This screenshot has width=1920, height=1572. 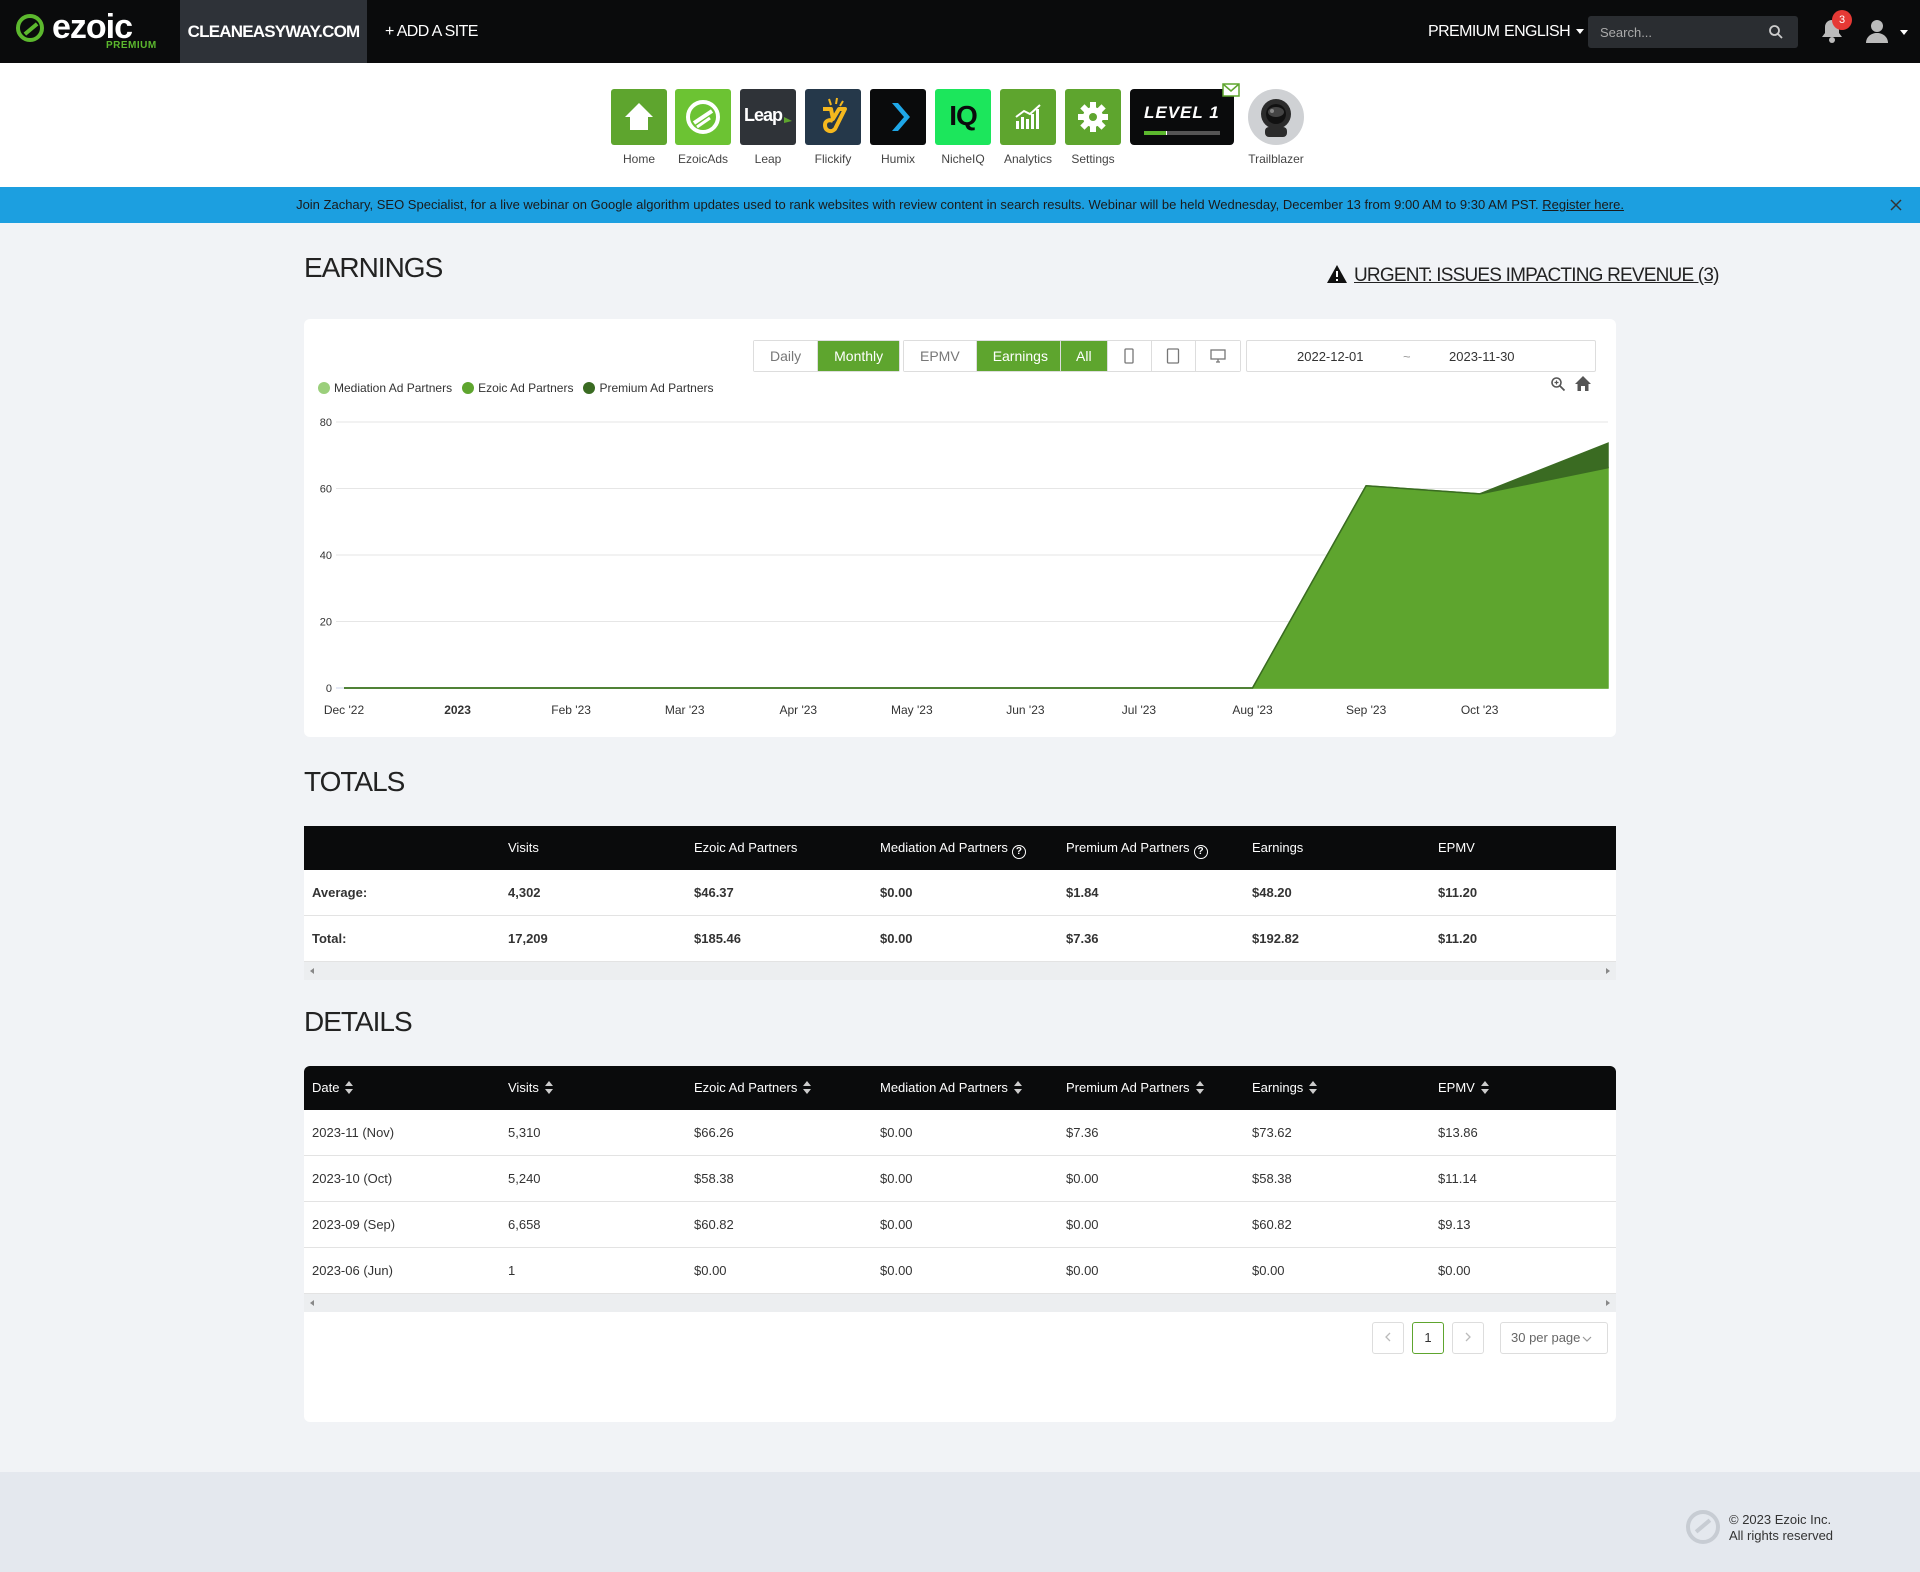 What do you see at coordinates (352, 1270) in the screenshot?
I see `table-cell: 2023-06 (Jun)` at bounding box center [352, 1270].